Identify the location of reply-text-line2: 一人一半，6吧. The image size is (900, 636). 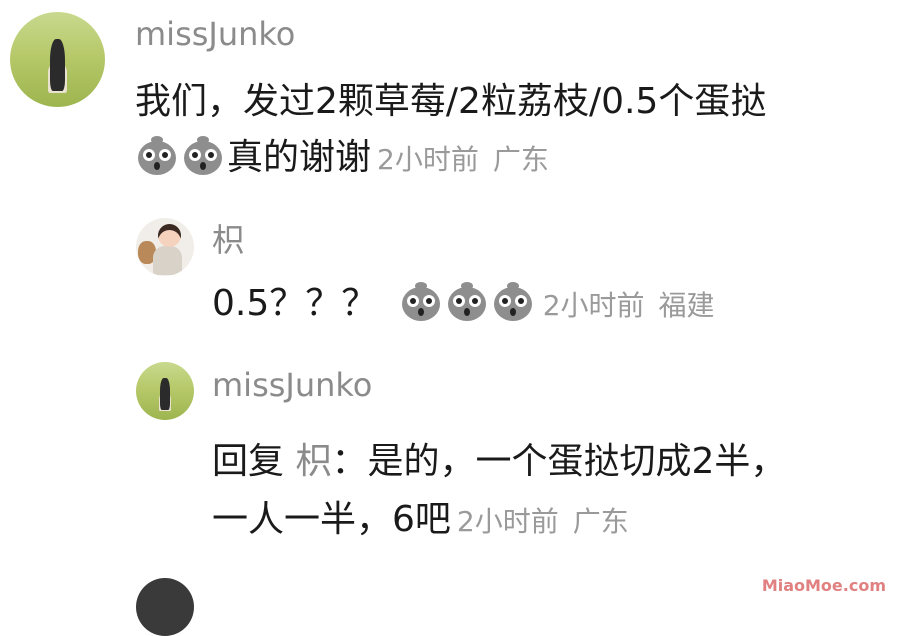
(331, 519).